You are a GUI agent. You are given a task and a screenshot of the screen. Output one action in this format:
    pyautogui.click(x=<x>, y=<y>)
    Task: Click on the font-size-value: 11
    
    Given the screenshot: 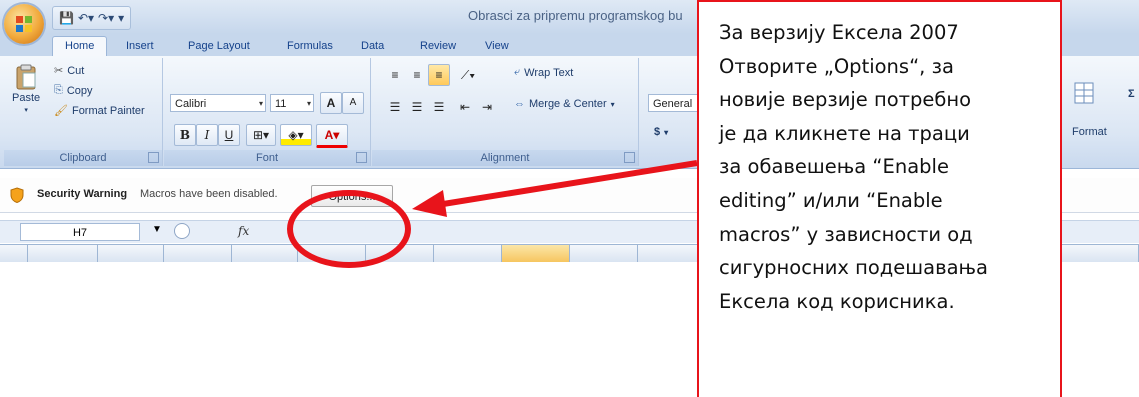 What is the action you would take?
    pyautogui.click(x=281, y=104)
    